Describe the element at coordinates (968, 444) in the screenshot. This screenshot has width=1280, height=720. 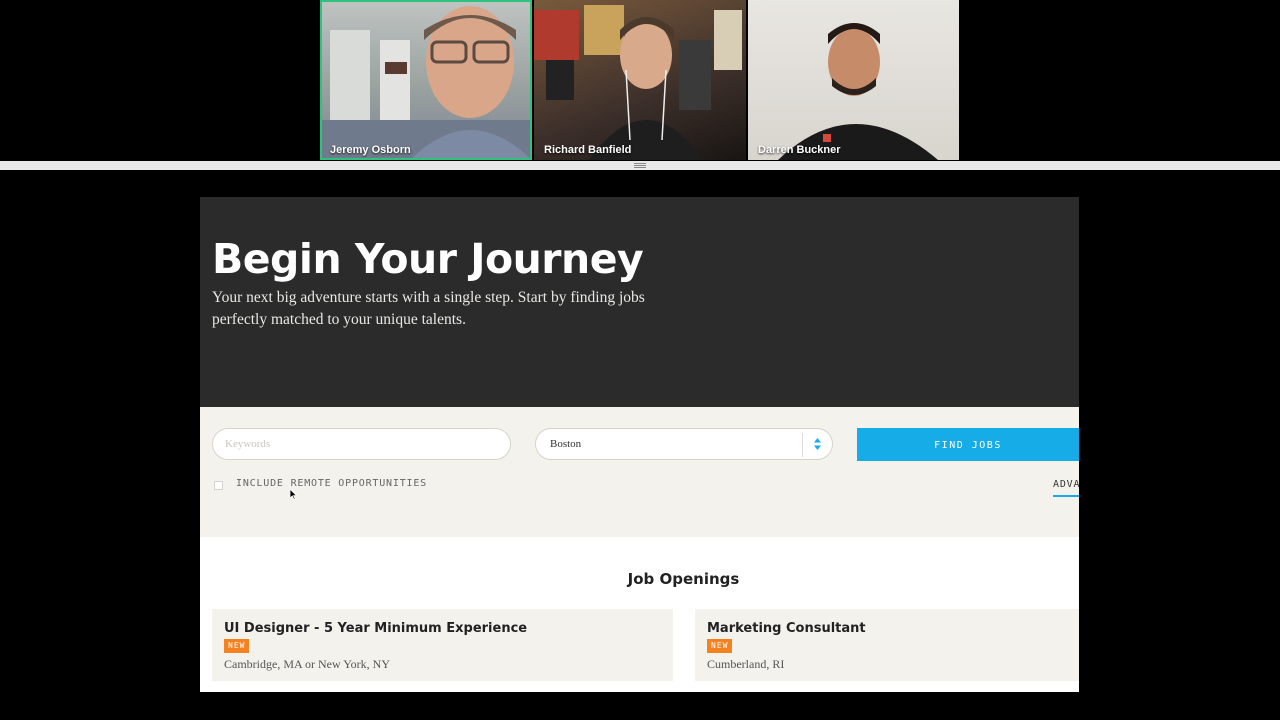
I see `find-jobs-button: FIND JOBS` at that location.